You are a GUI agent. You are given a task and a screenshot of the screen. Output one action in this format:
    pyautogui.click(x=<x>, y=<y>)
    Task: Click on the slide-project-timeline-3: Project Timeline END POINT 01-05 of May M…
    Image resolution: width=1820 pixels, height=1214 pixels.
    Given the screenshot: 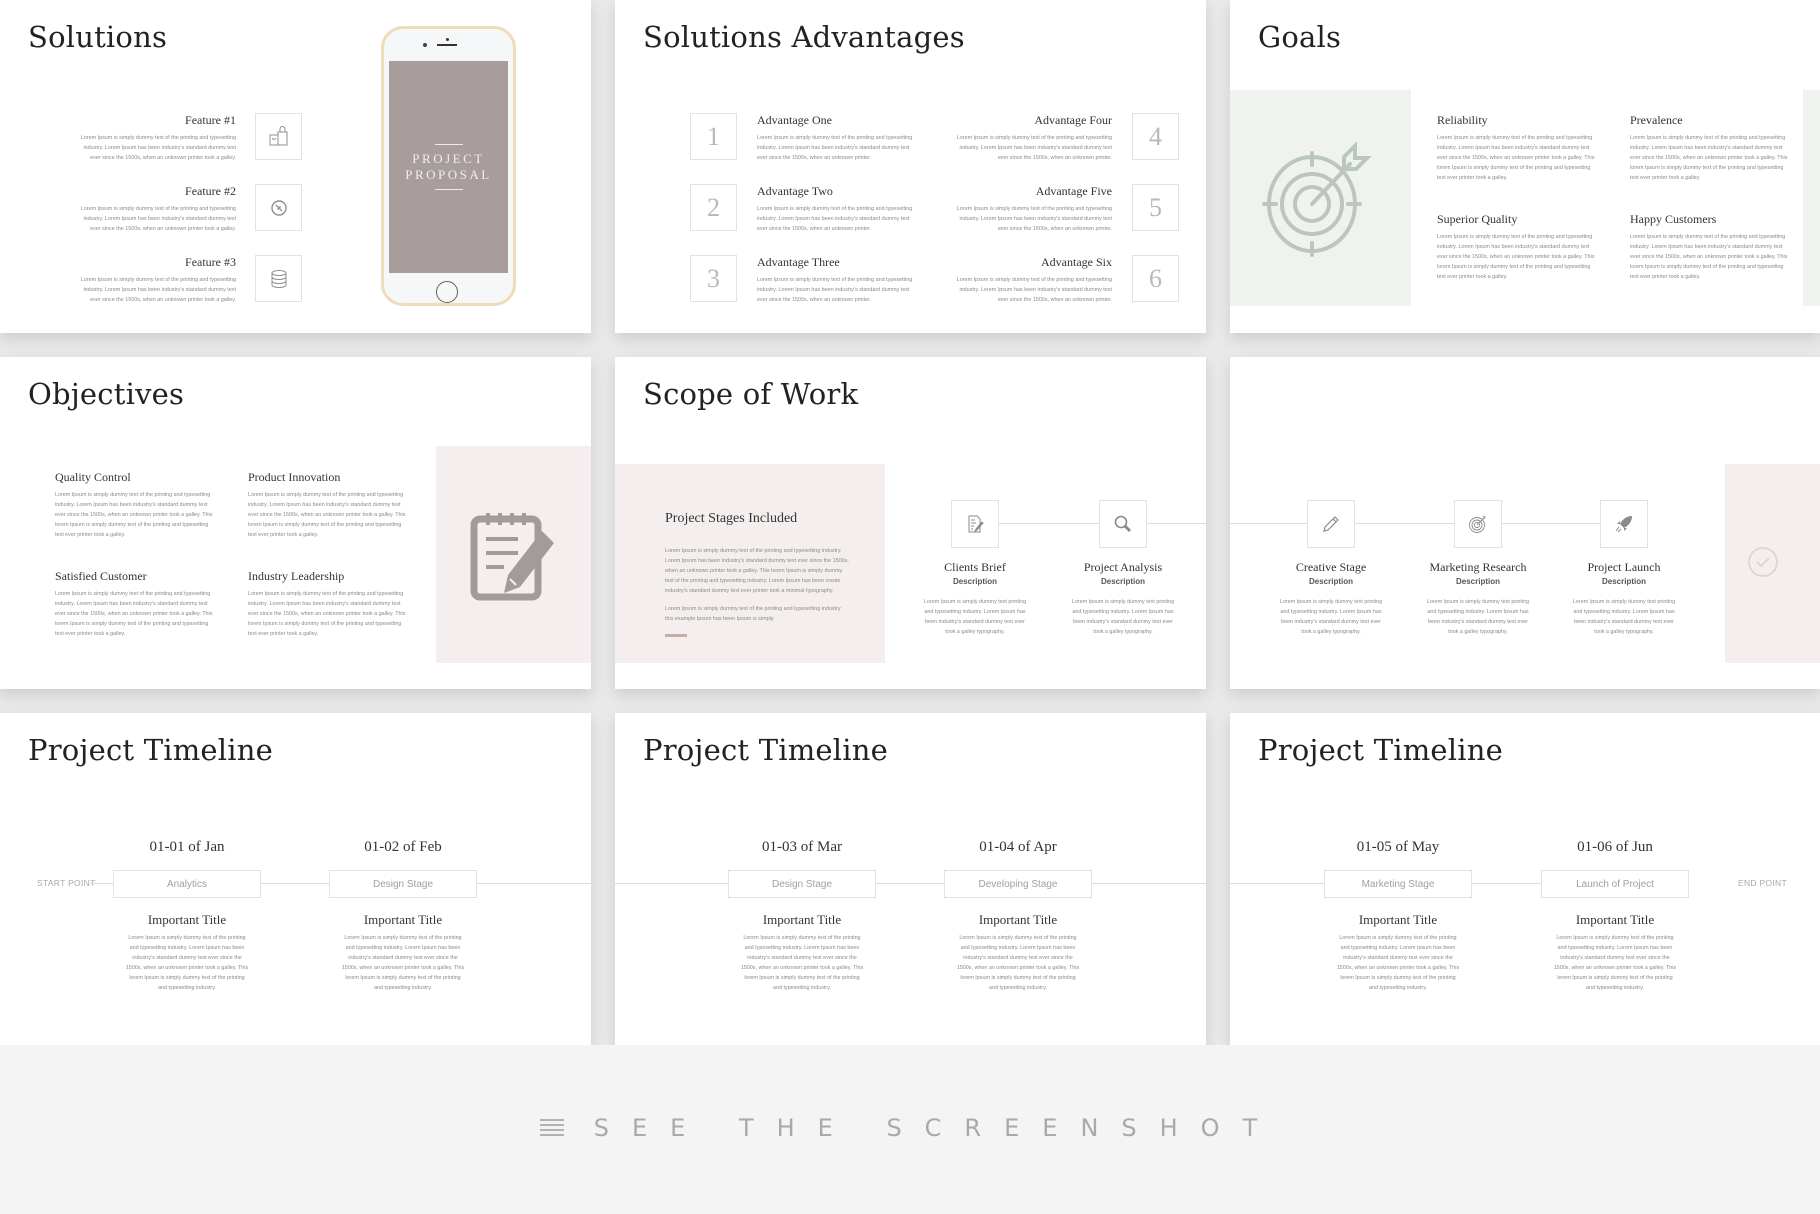 What is the action you would take?
    pyautogui.click(x=1525, y=879)
    